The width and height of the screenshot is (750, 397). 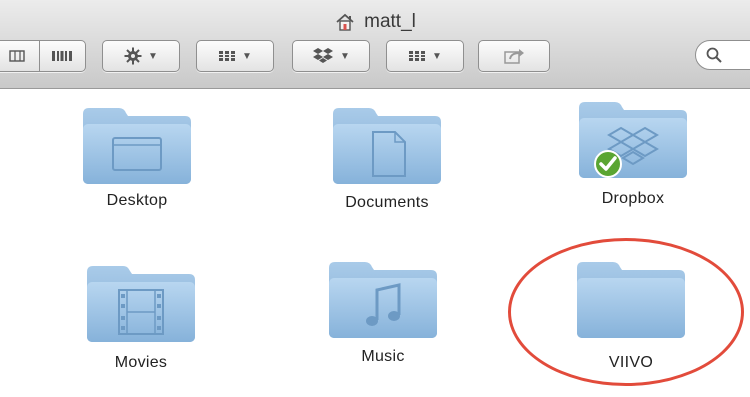 I want to click on gear-icon, so click(x=133, y=56).